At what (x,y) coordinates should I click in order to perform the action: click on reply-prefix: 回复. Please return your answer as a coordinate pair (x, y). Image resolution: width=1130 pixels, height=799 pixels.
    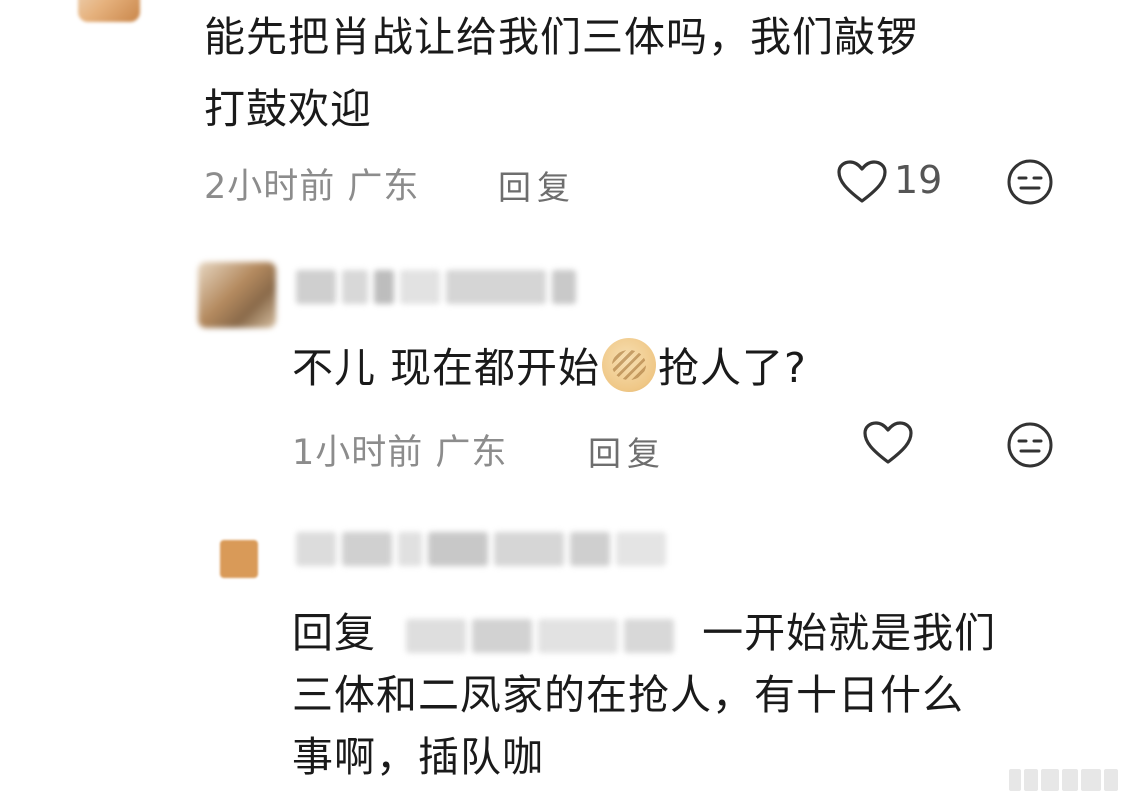
    Looking at the image, I should click on (334, 633).